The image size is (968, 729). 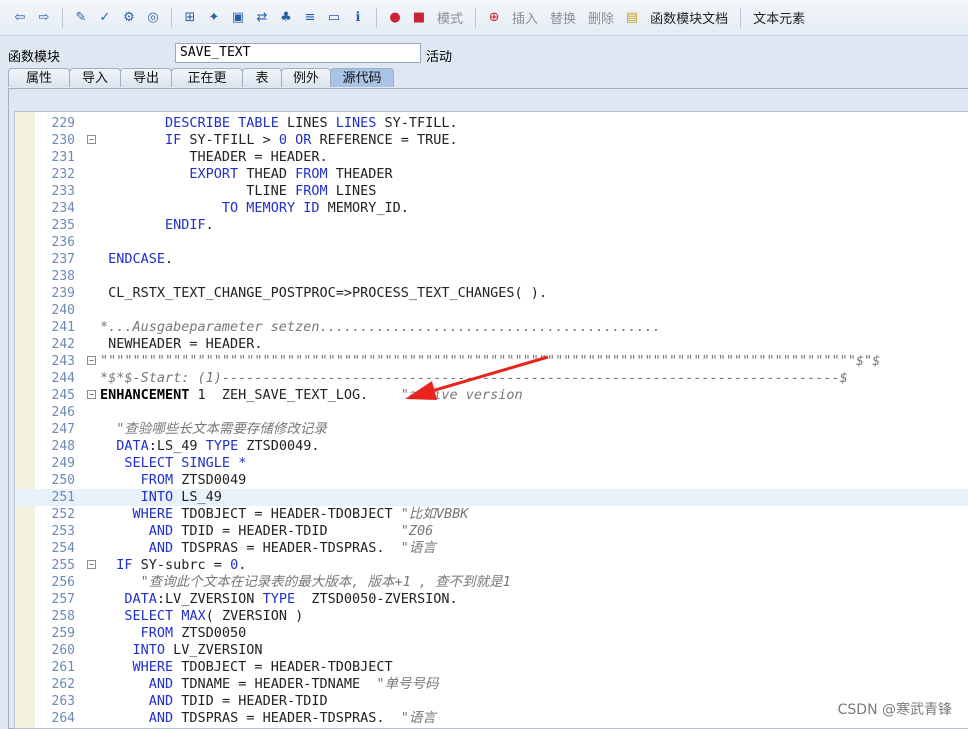 I want to click on code-line: 256 "查询此个文本在记录表的最大版本, 版本+1 , 查不到就是1, so click(x=491, y=582).